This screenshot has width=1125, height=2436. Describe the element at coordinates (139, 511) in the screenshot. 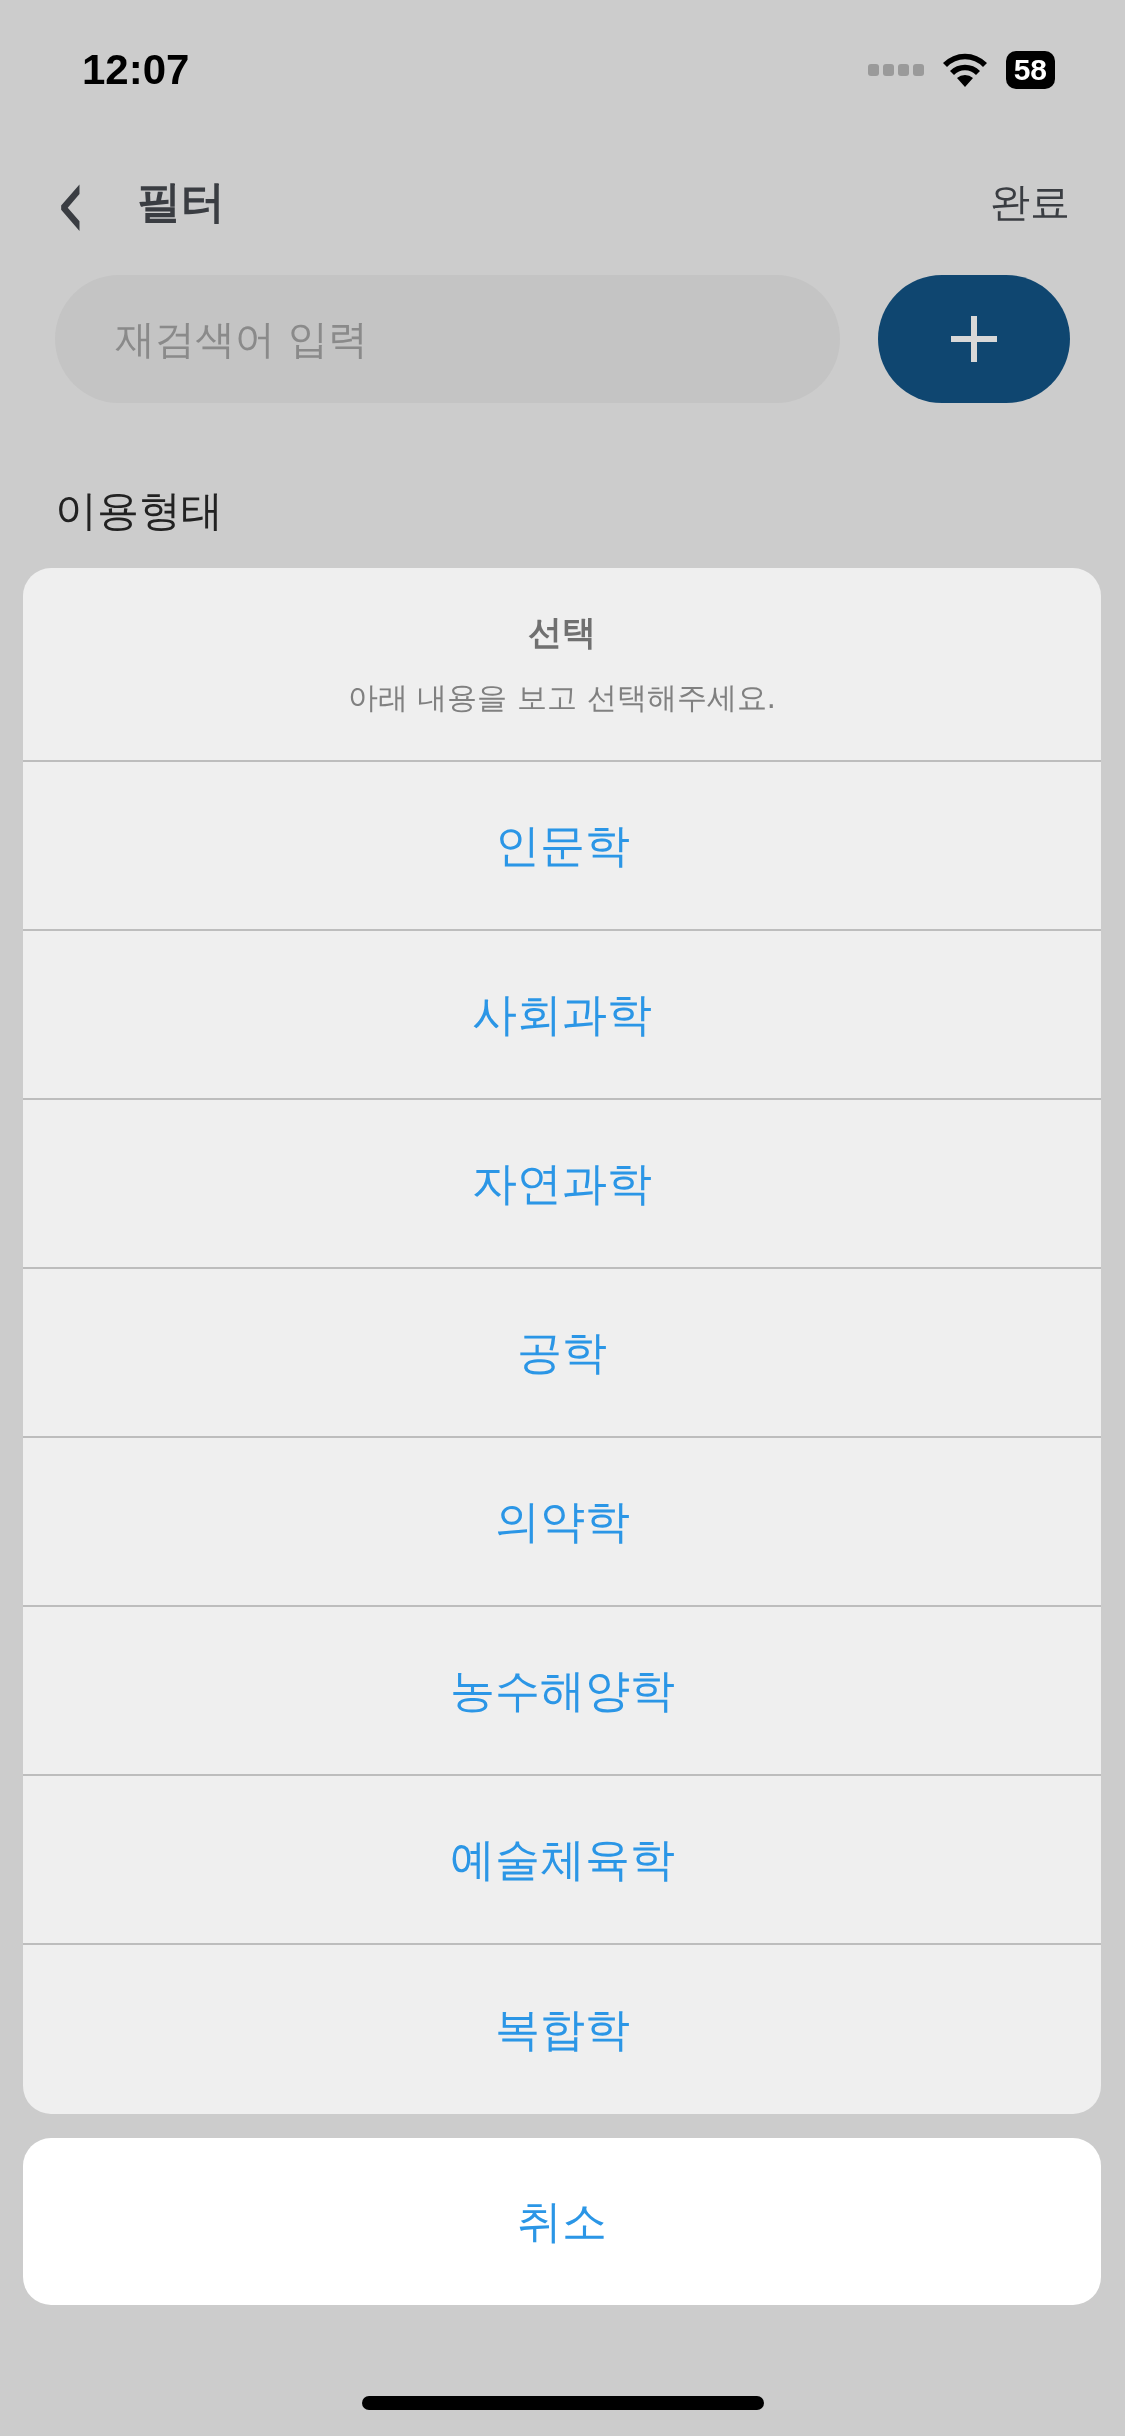

I see `section-label: 이용형태` at that location.